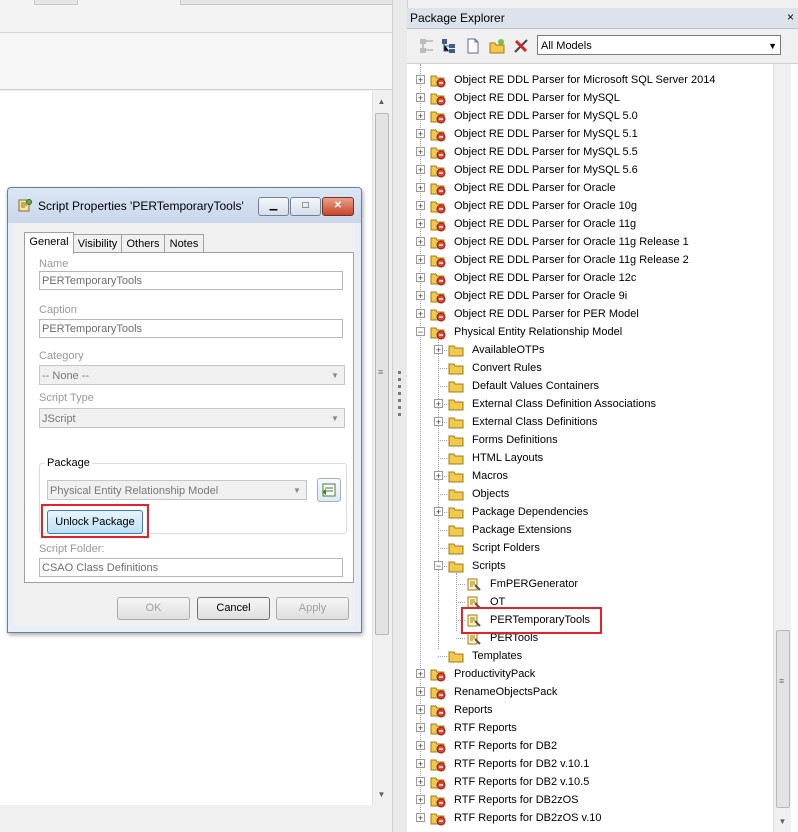 Image resolution: width=798 pixels, height=832 pixels. What do you see at coordinates (593, 584) in the screenshot?
I see `tree-item-script: FmPERGenerator` at bounding box center [593, 584].